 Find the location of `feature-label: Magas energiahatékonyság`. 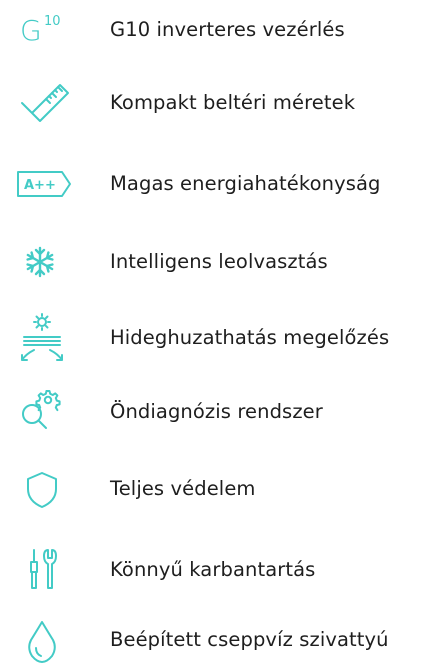

feature-label: Magas energiahatékonyság is located at coordinates (245, 183).